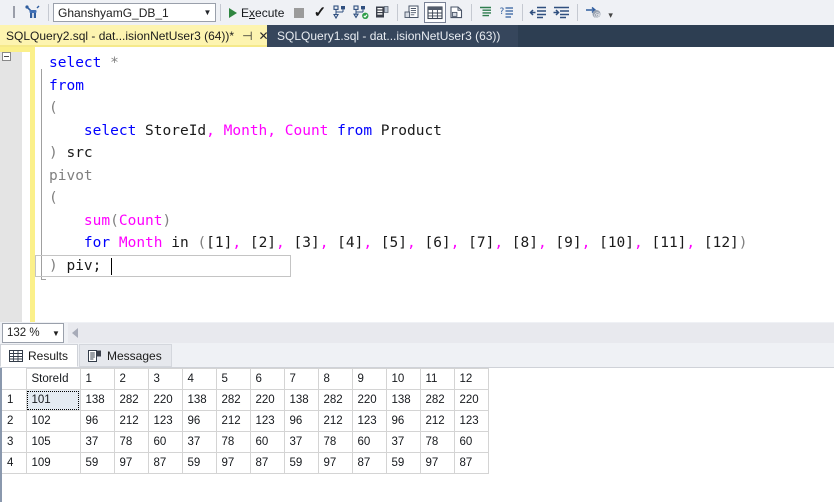 This screenshot has height=502, width=834. Describe the element at coordinates (361, 12) in the screenshot. I see `include-actual-execution-plan-button` at that location.